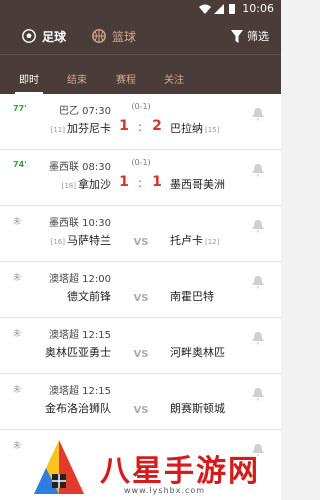 The width and height of the screenshot is (320, 500). I want to click on tab-finished: 结束, so click(77, 78).